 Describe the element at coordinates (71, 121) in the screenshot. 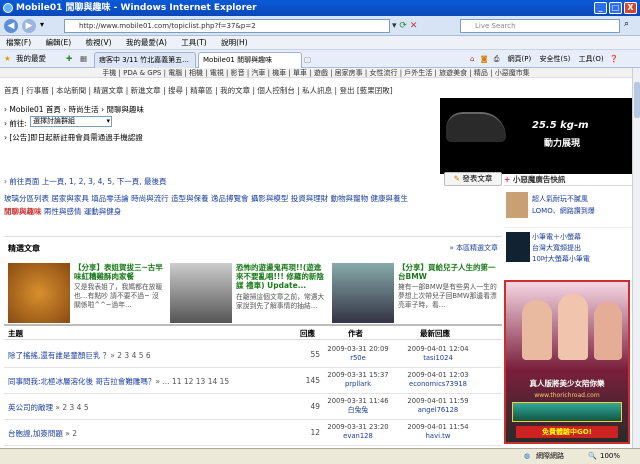

I see `goto-select: 選擇討論群組 ▾` at that location.